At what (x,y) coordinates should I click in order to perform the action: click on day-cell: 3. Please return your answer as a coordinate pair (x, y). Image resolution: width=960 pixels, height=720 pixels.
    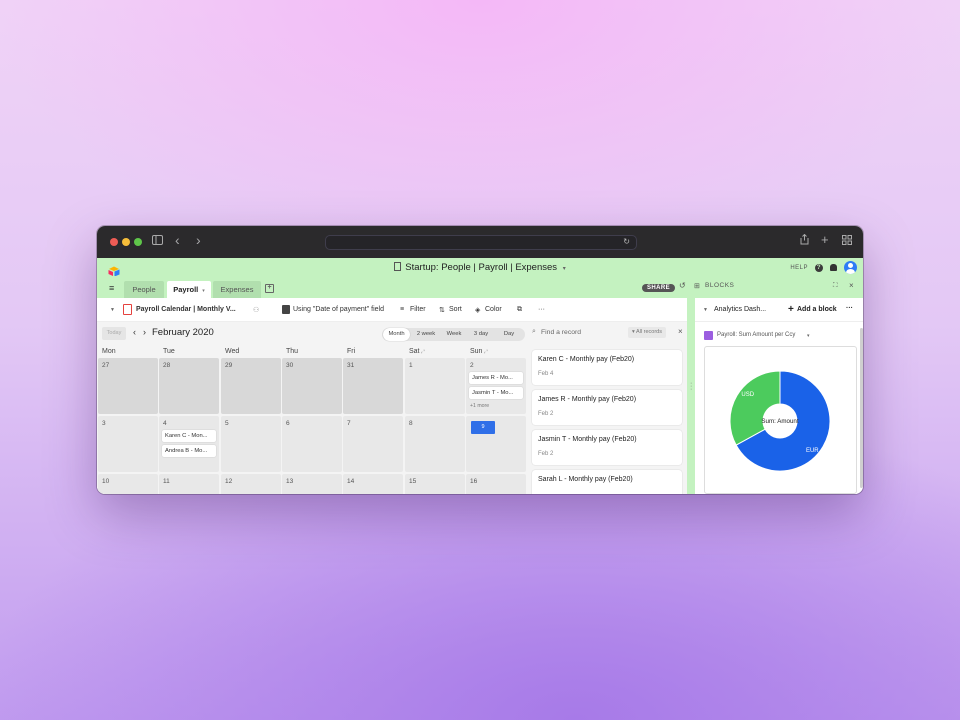
    Looking at the image, I should click on (128, 444).